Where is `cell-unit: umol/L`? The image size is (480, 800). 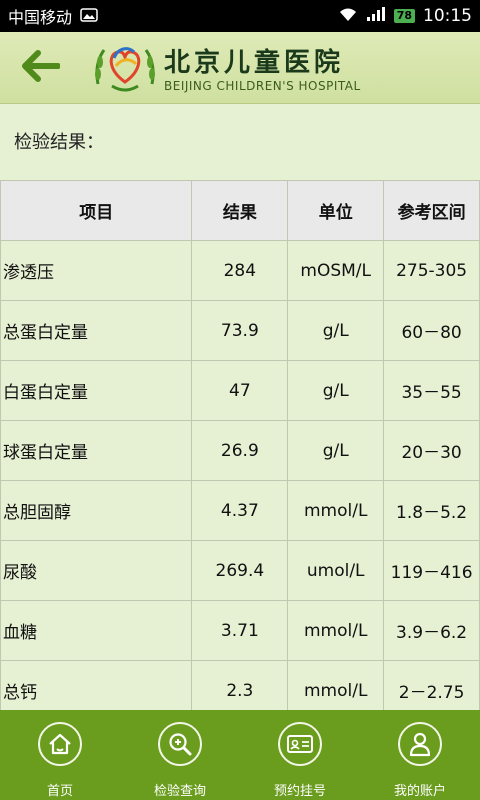 cell-unit: umol/L is located at coordinates (336, 570).